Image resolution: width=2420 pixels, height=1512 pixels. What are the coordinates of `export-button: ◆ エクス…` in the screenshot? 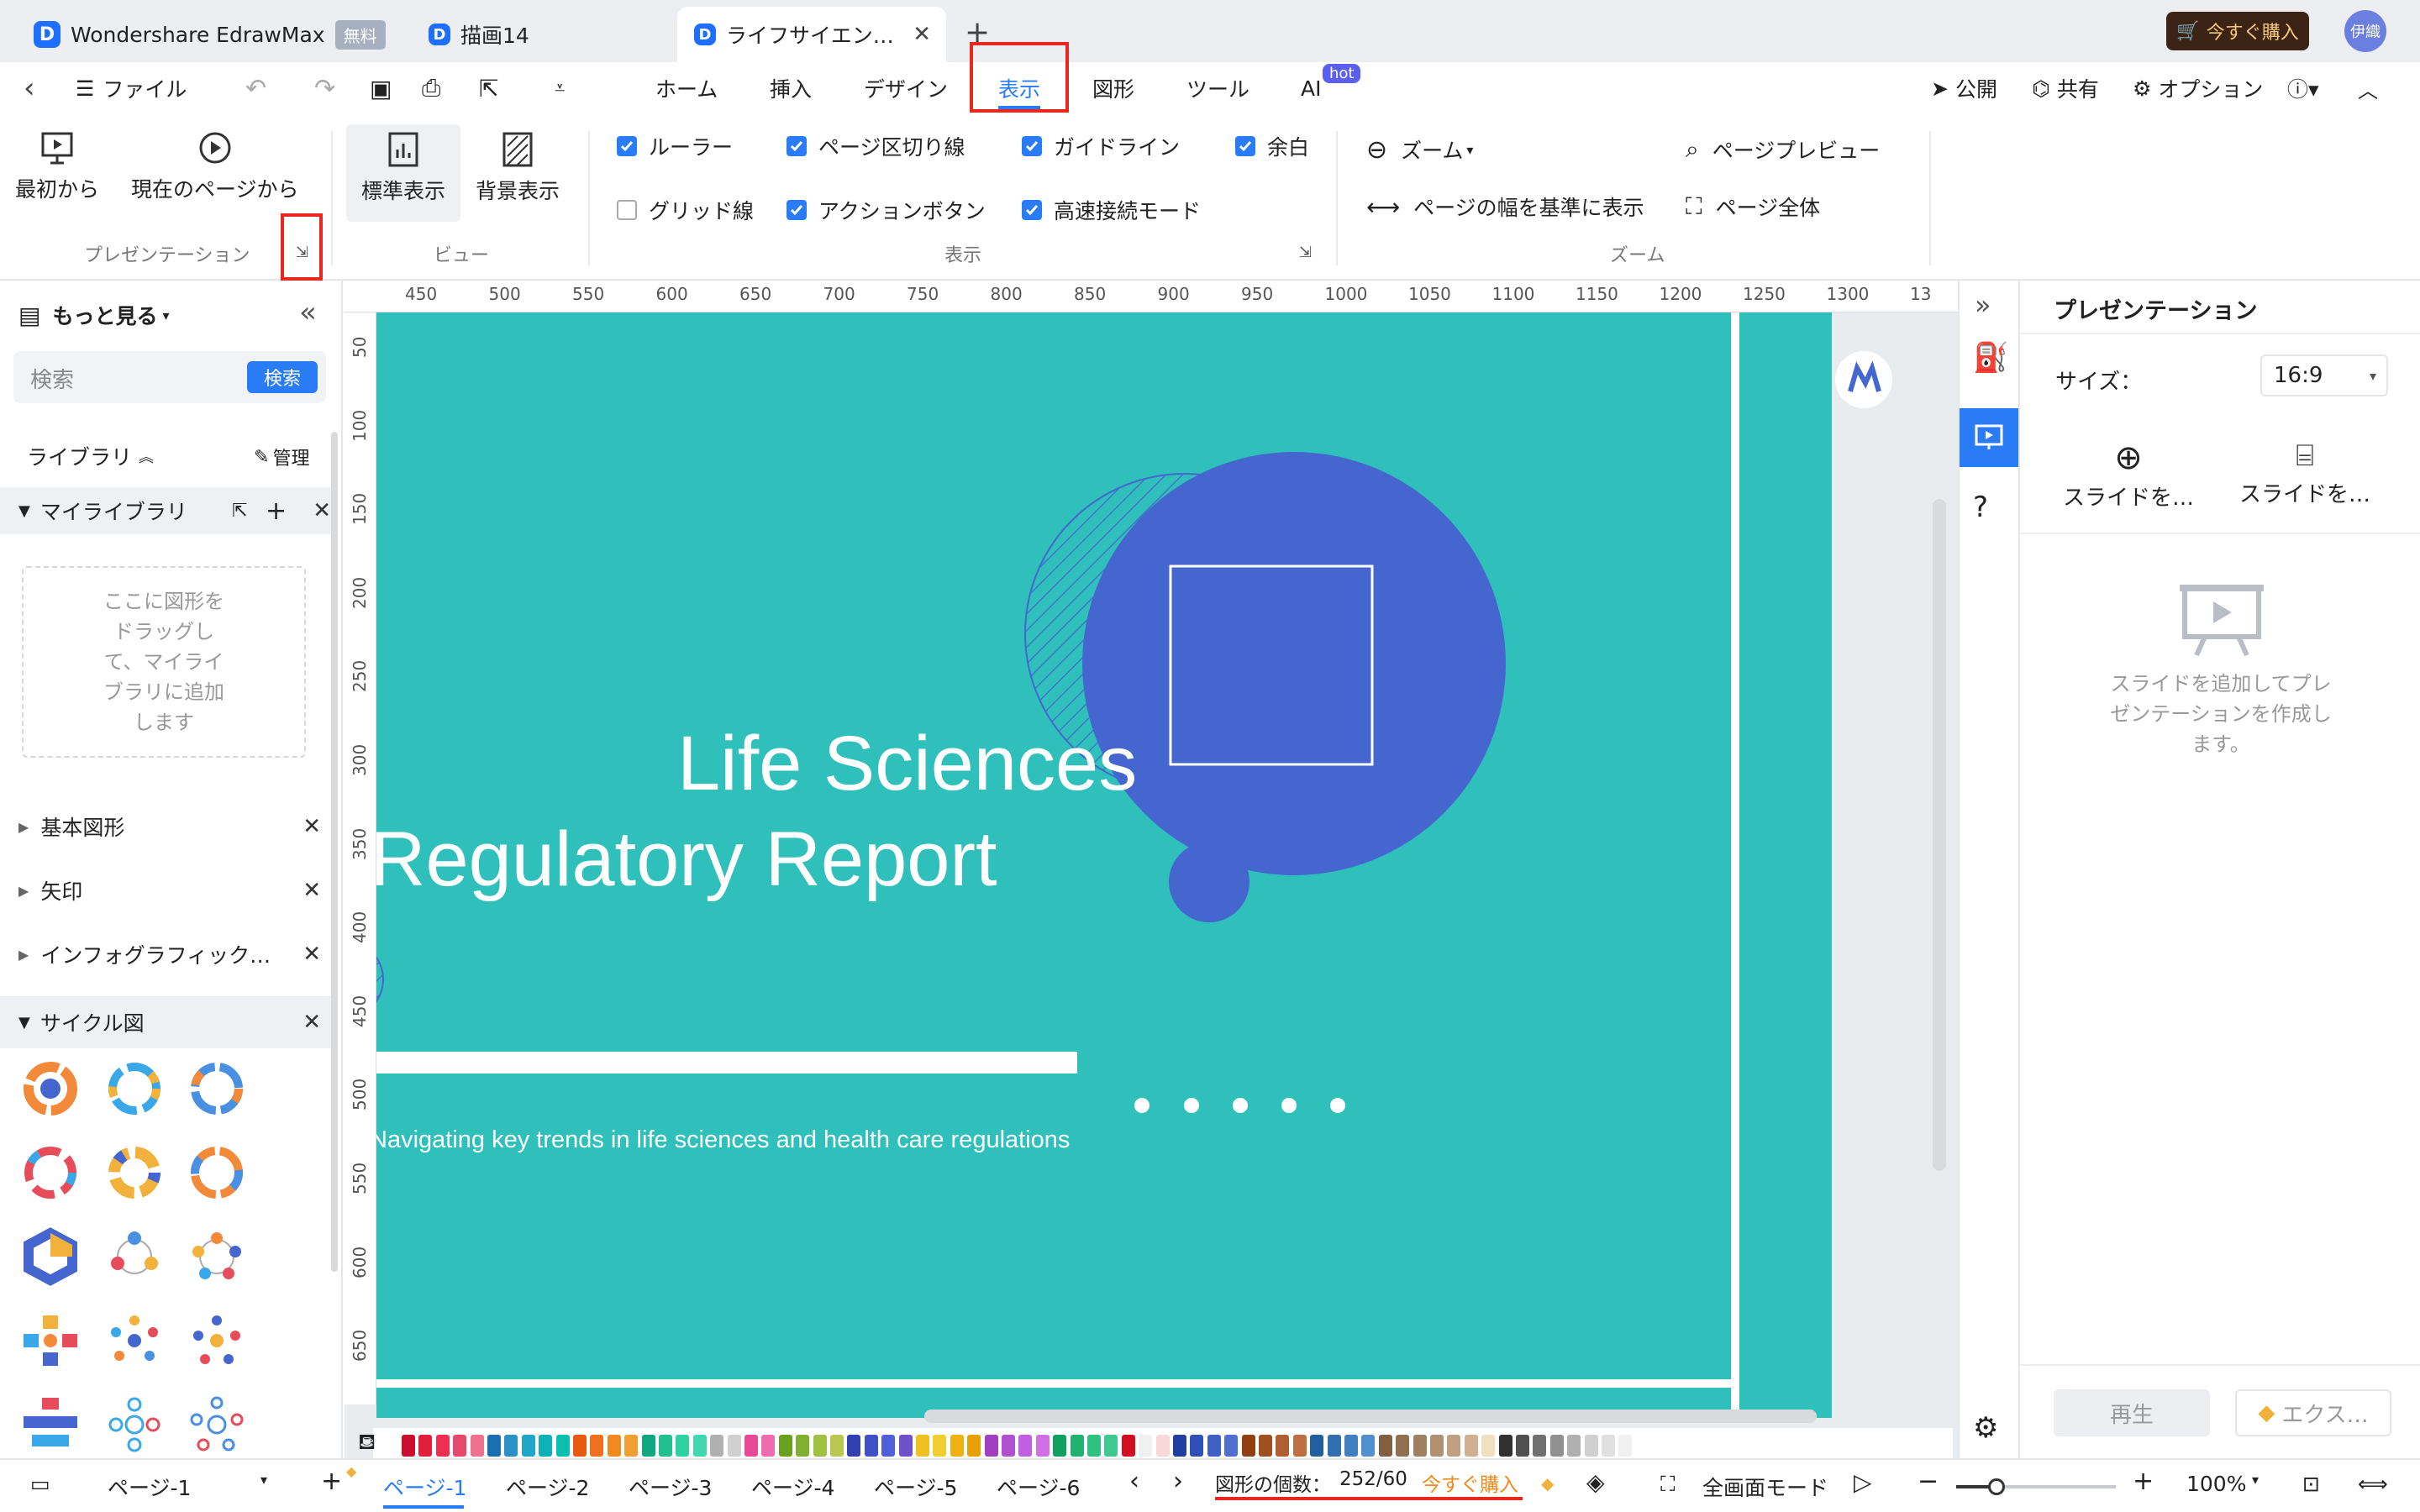 It's located at (2313, 1412).